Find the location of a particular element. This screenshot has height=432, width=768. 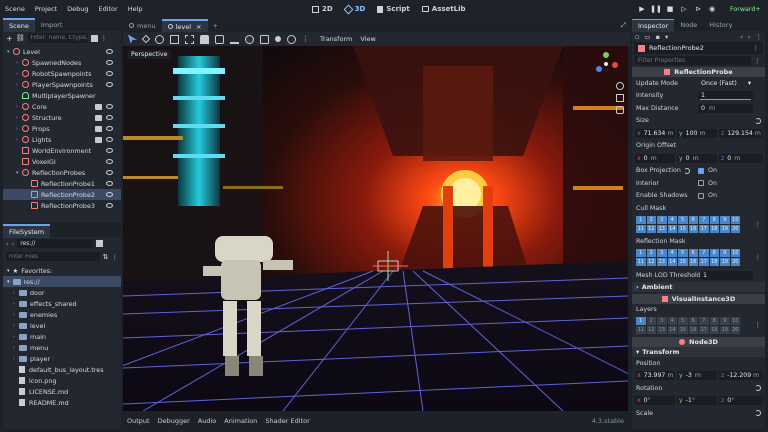

tab-filesystem: FileSystem is located at coordinates (27, 231).